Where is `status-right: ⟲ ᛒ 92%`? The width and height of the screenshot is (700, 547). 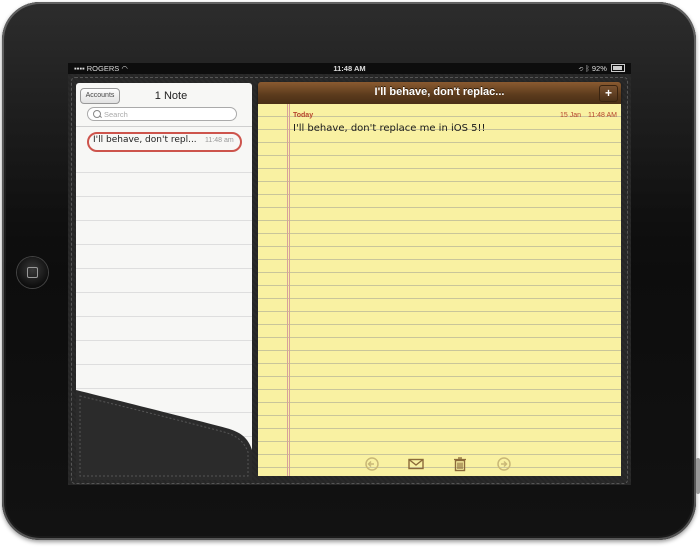
status-right: ⟲ ᛒ 92% is located at coordinates (602, 68).